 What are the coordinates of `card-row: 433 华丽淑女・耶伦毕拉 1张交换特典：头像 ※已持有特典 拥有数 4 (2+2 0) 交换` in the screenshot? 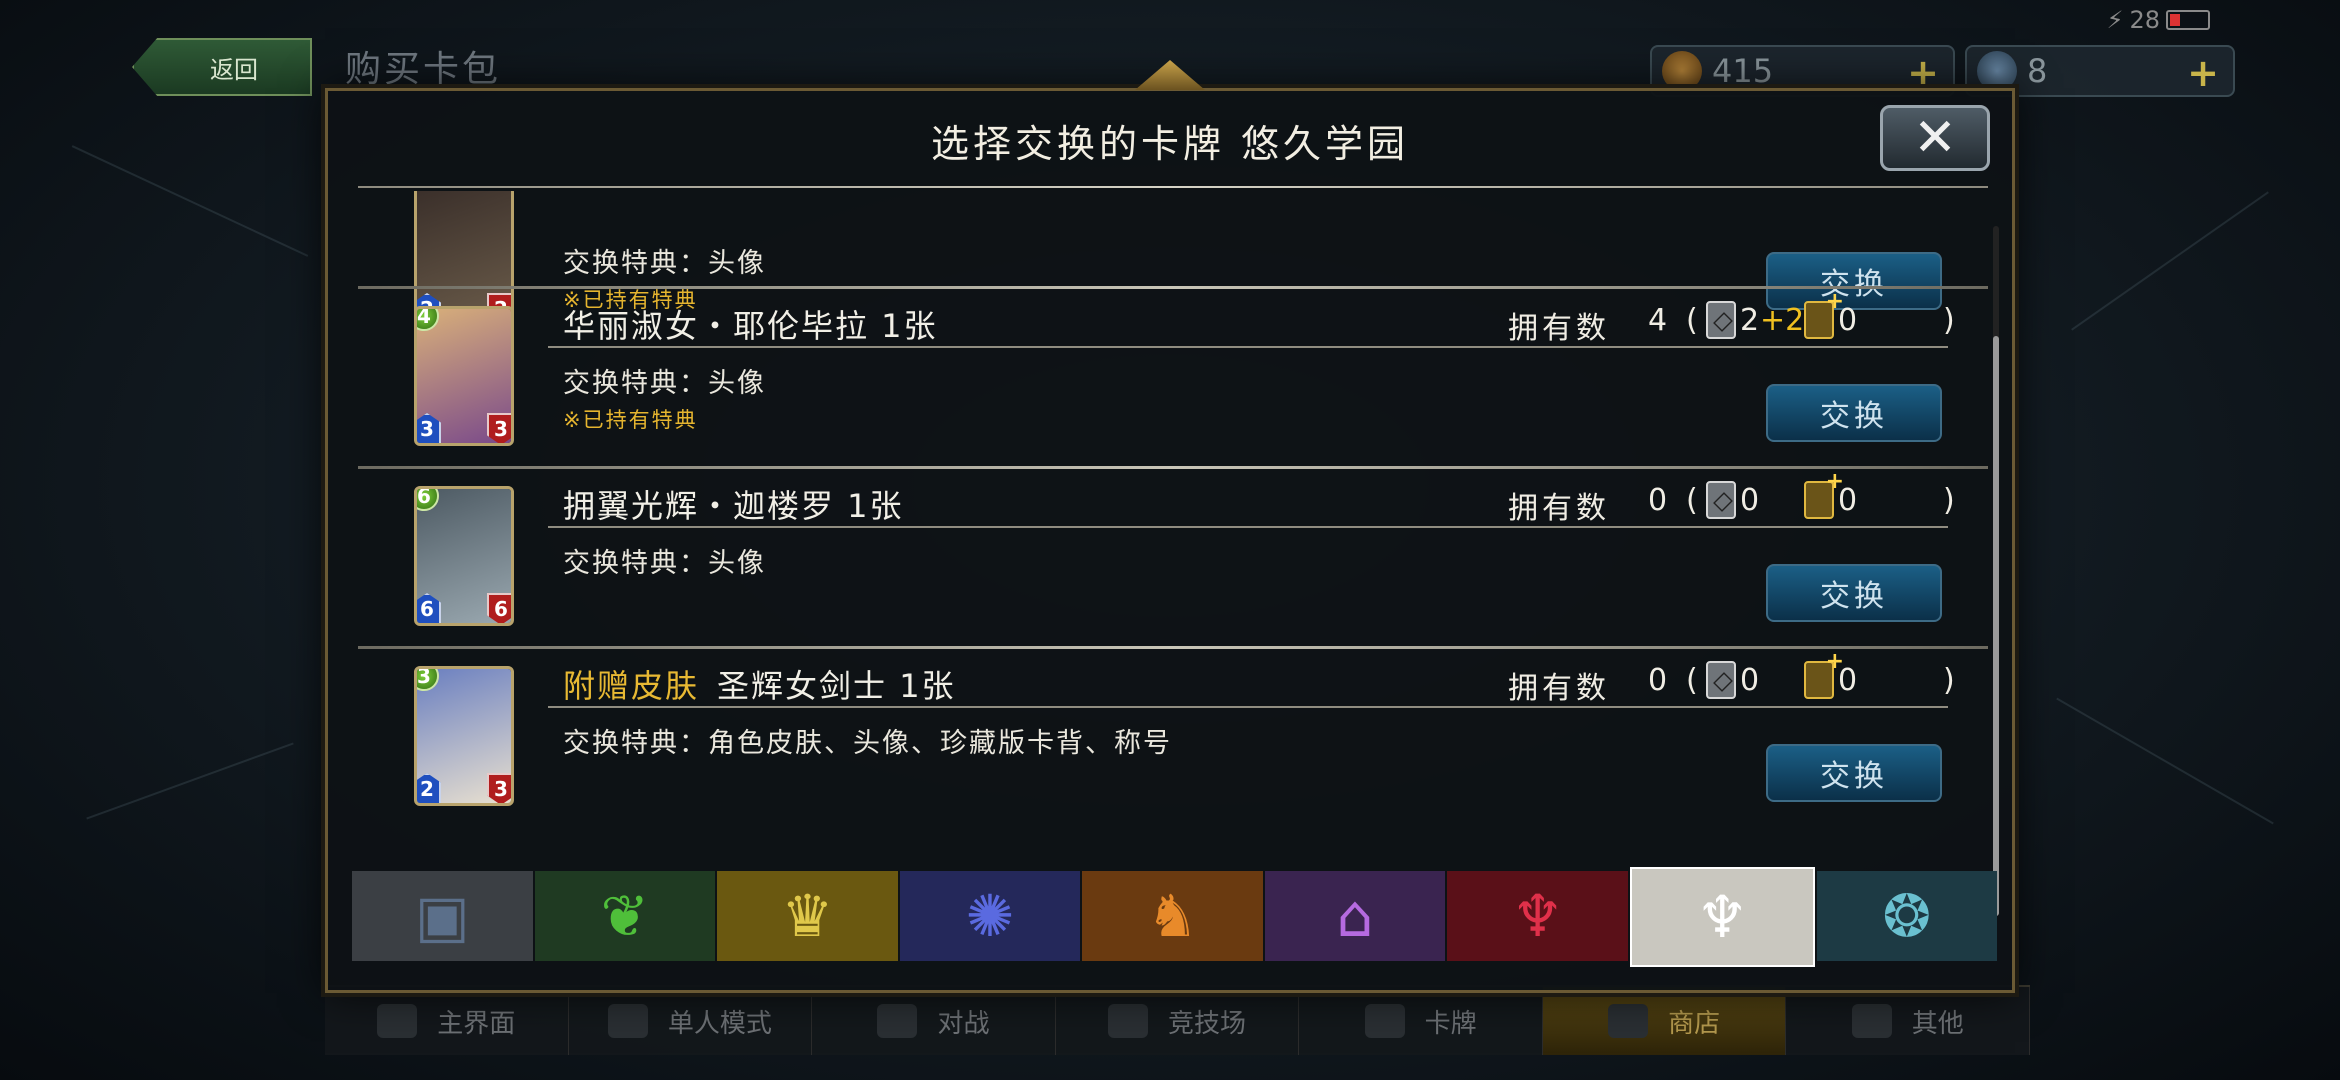 It's located at (1173, 376).